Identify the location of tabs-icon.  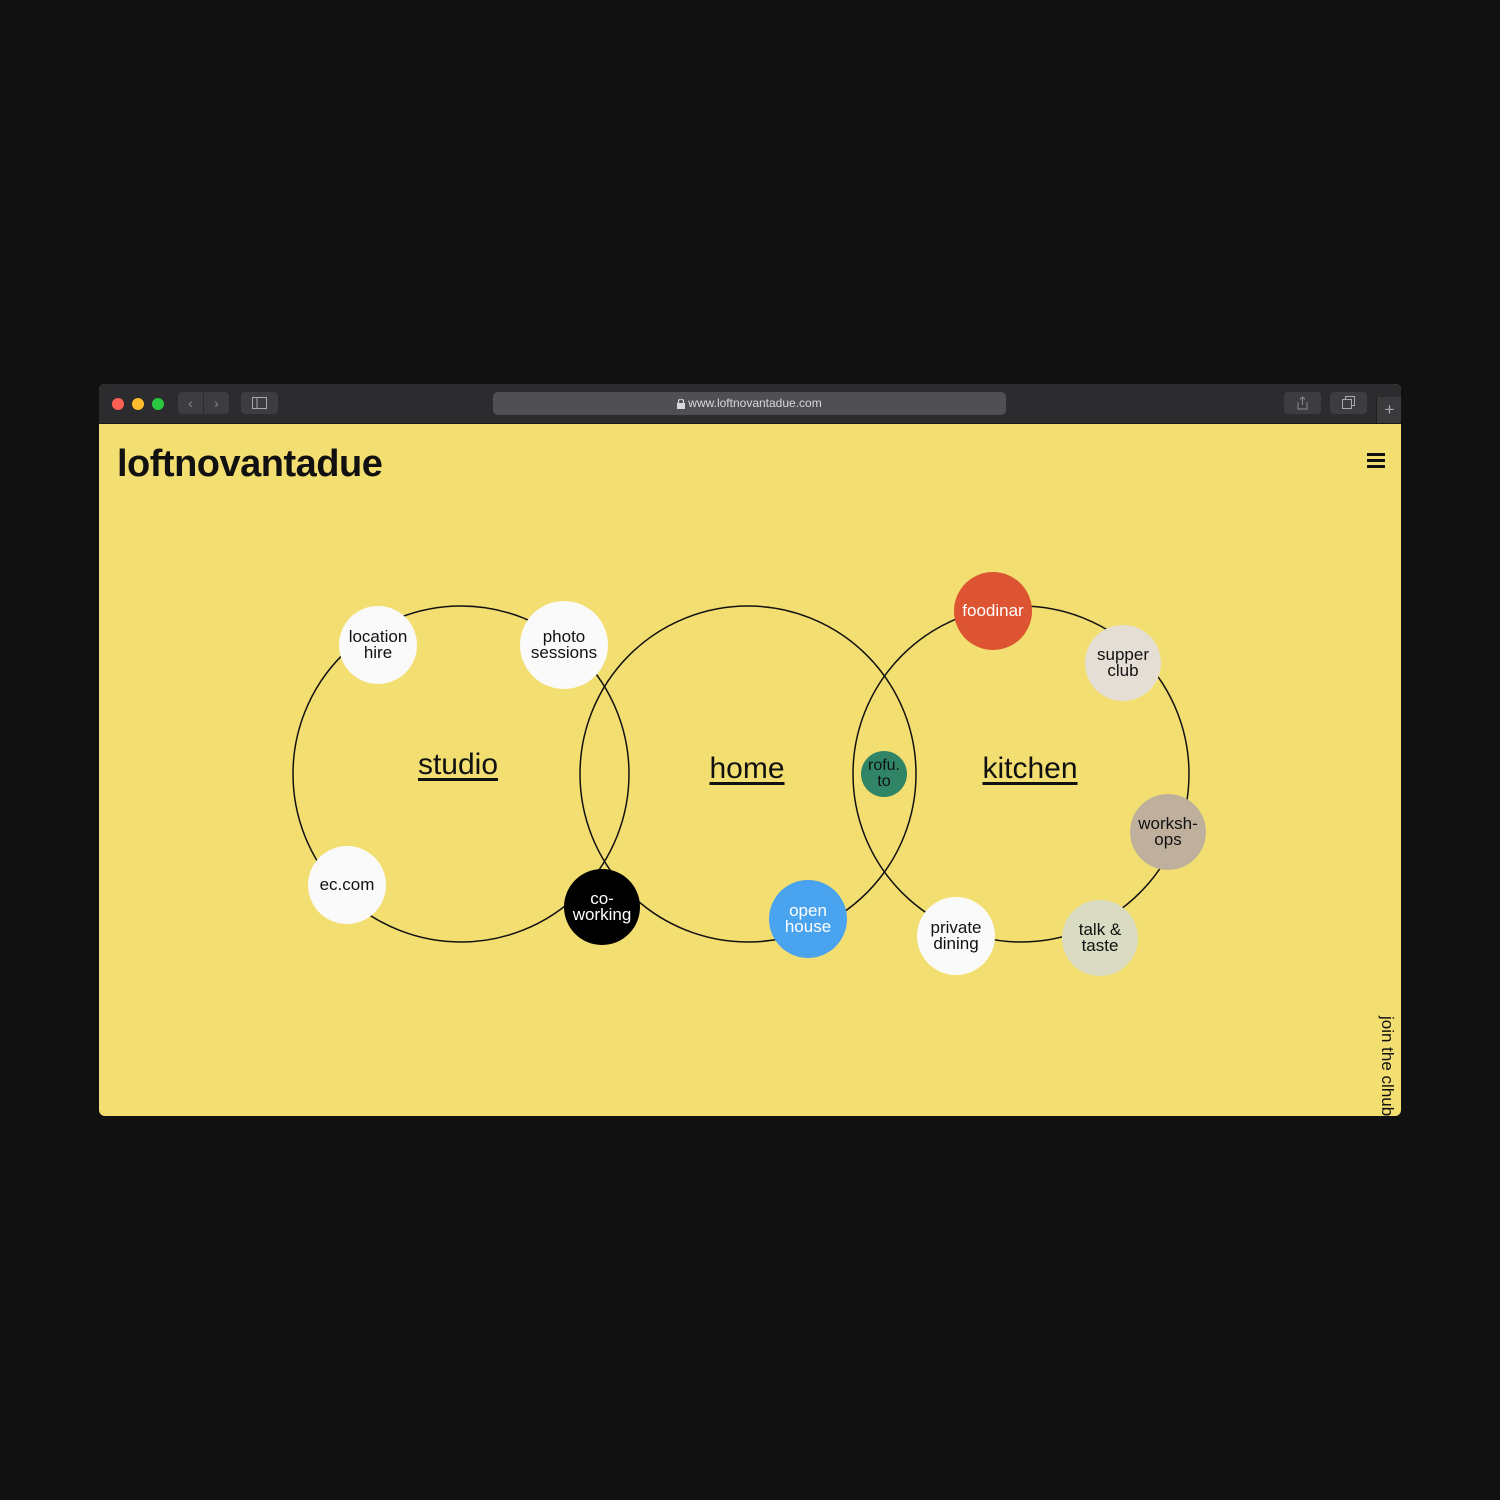
(1348, 402).